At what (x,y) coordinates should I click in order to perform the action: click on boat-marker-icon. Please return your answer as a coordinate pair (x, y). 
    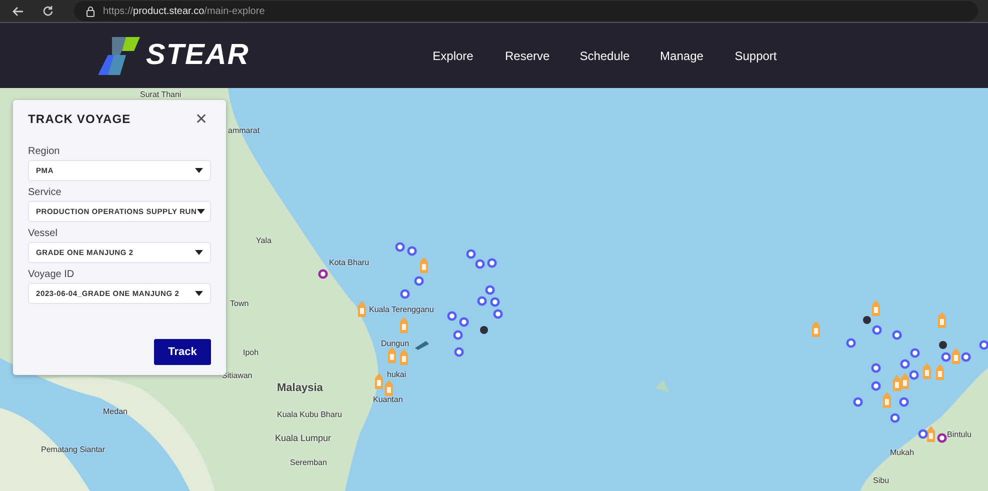
    Looking at the image, I should click on (422, 345).